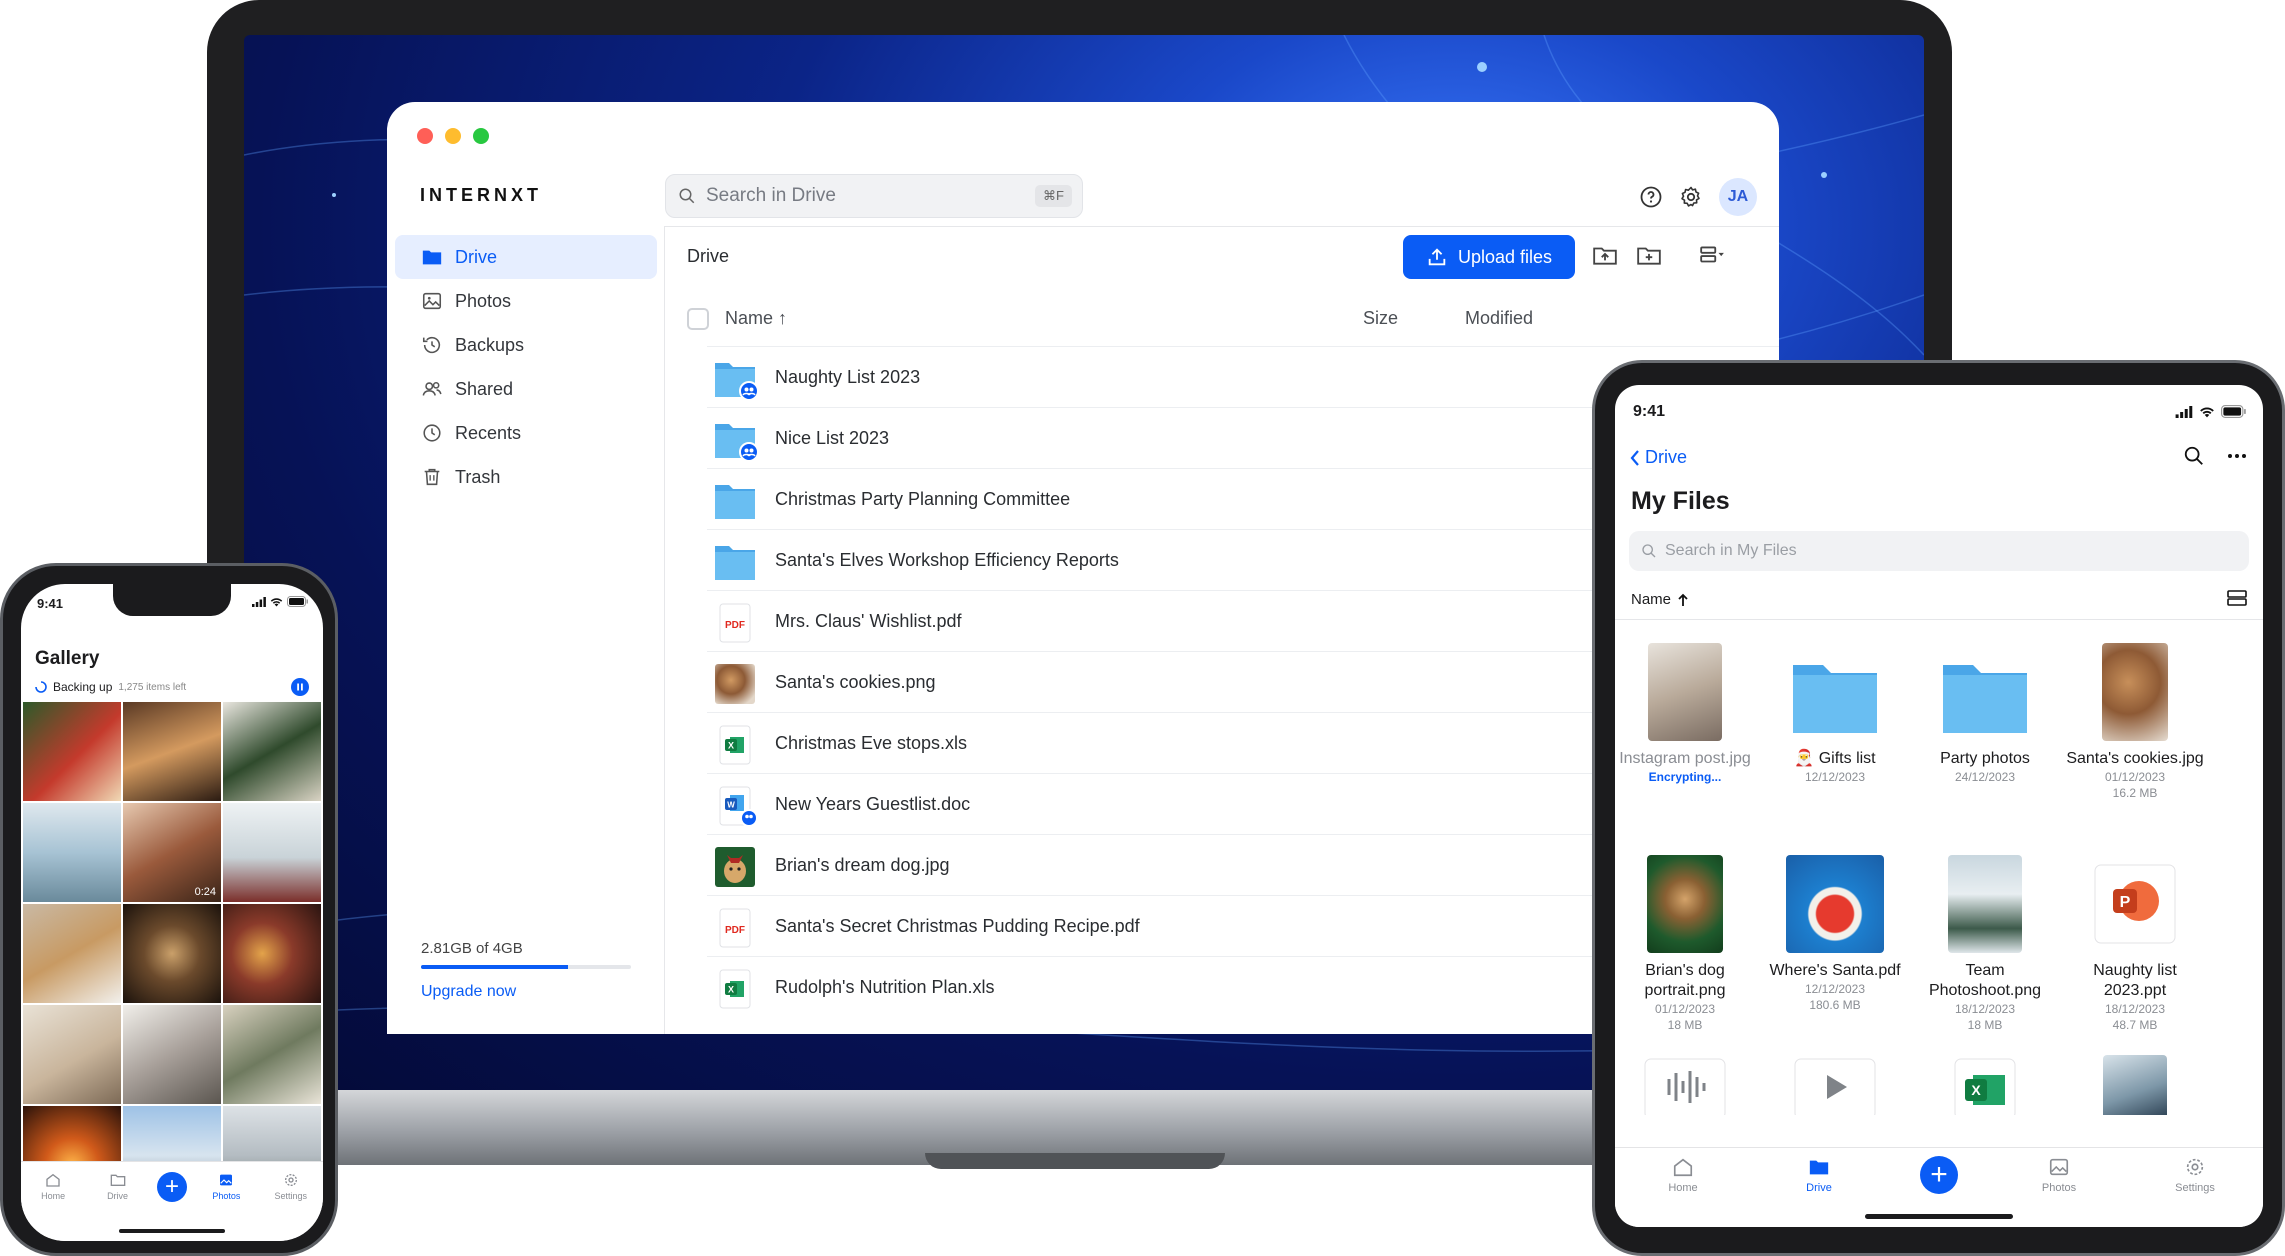  What do you see at coordinates (1819, 1191) in the screenshot?
I see `tab-drive: Drive` at bounding box center [1819, 1191].